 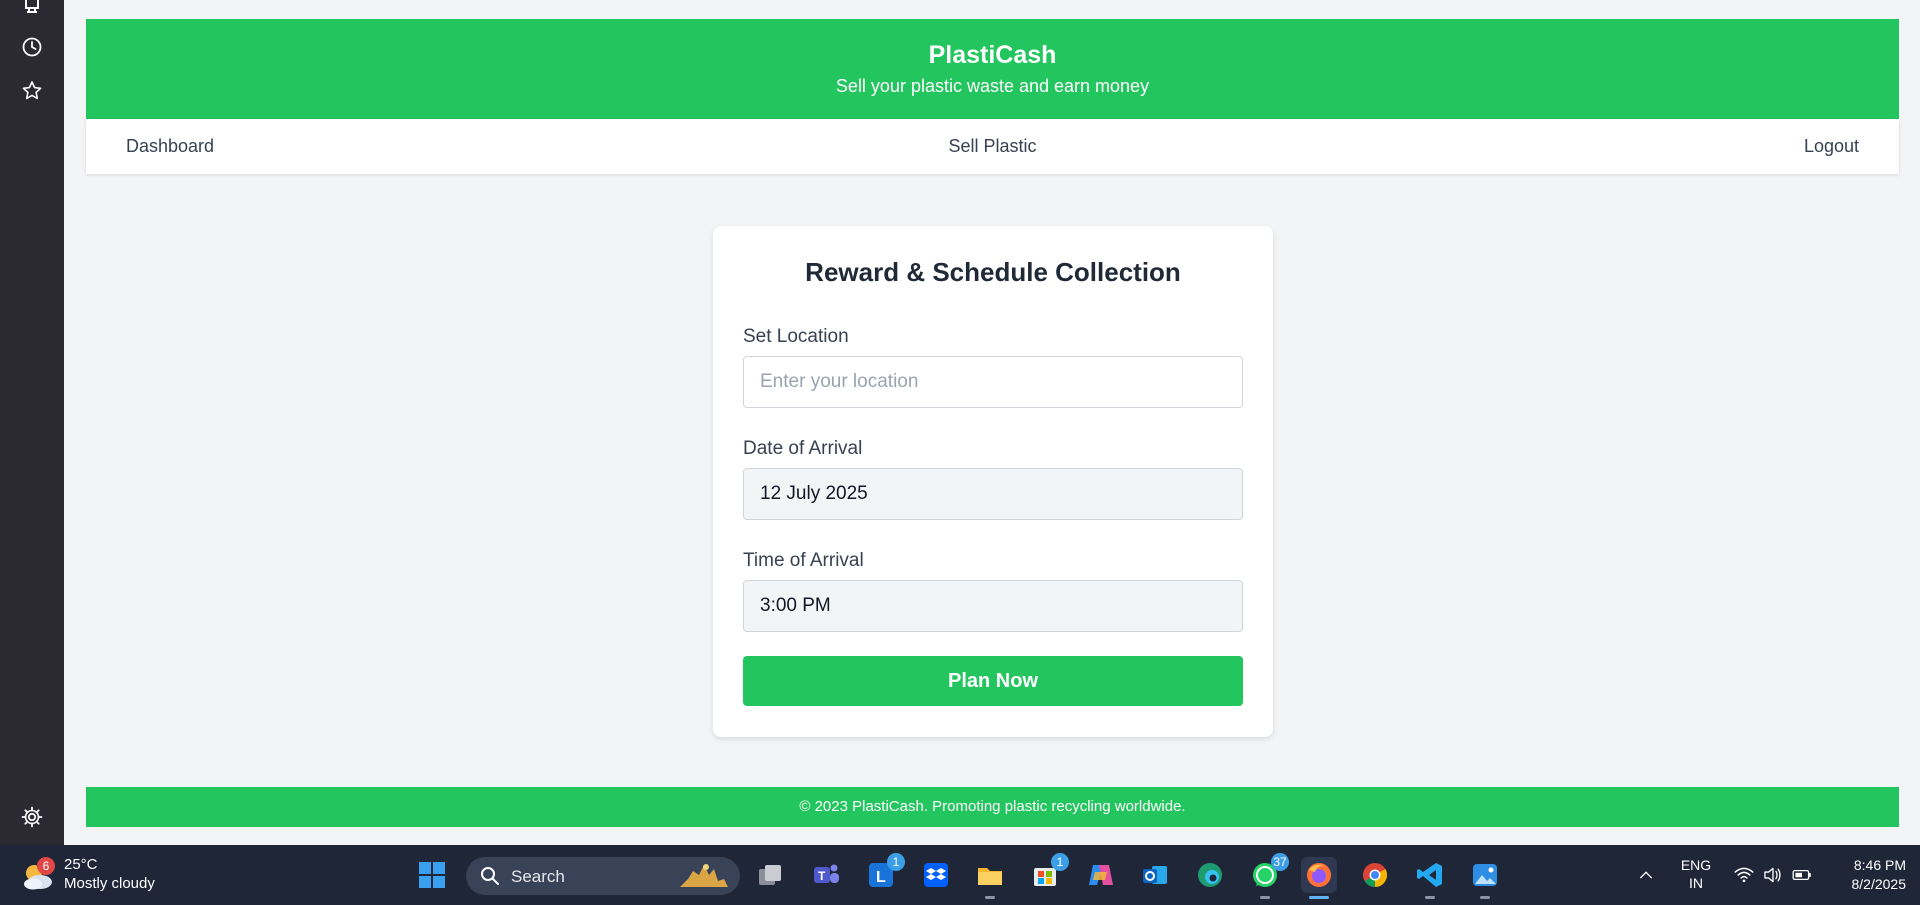 I want to click on weather-badge: 6, so click(x=46, y=866).